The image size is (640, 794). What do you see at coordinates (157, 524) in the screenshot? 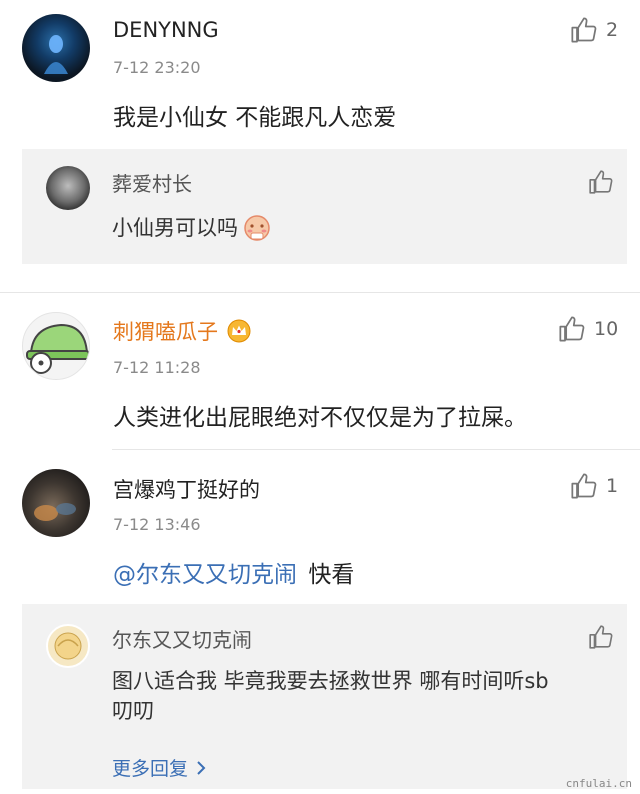
I see `comment-time: 7-12 13:46` at bounding box center [157, 524].